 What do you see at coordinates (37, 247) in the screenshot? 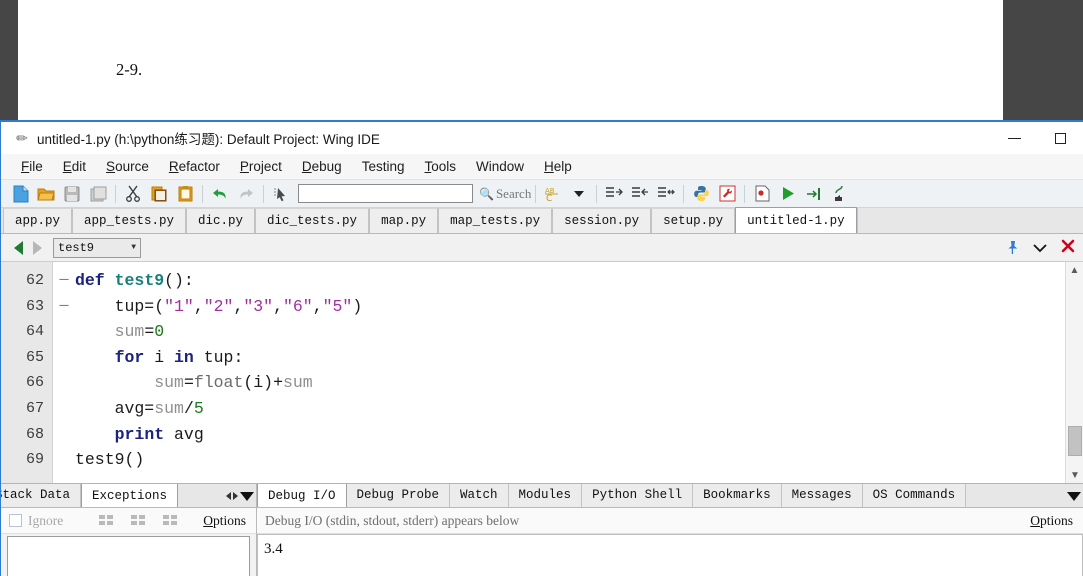
I see `nav-forward-icon` at bounding box center [37, 247].